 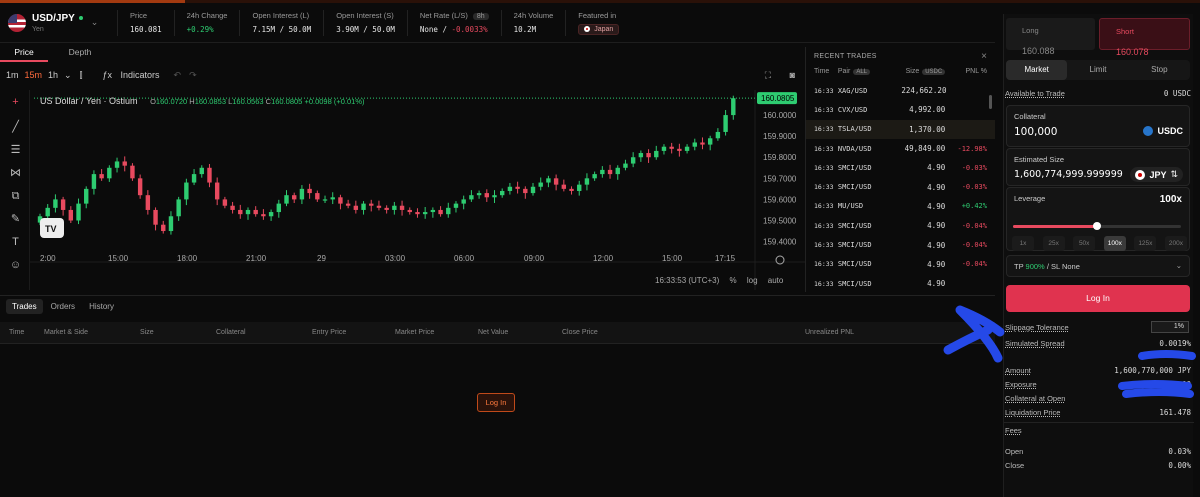 What do you see at coordinates (599, 29) in the screenshot?
I see `featured-japan-badge: Japan` at bounding box center [599, 29].